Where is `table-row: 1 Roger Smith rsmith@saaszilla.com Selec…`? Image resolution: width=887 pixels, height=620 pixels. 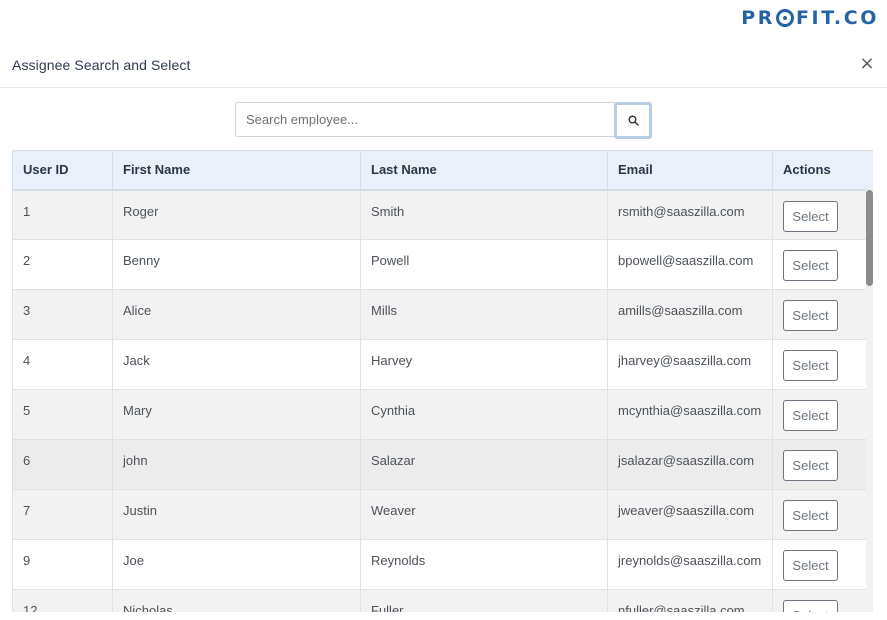 table-row: 1 Roger Smith rsmith@saaszilla.com Selec… is located at coordinates (442, 214).